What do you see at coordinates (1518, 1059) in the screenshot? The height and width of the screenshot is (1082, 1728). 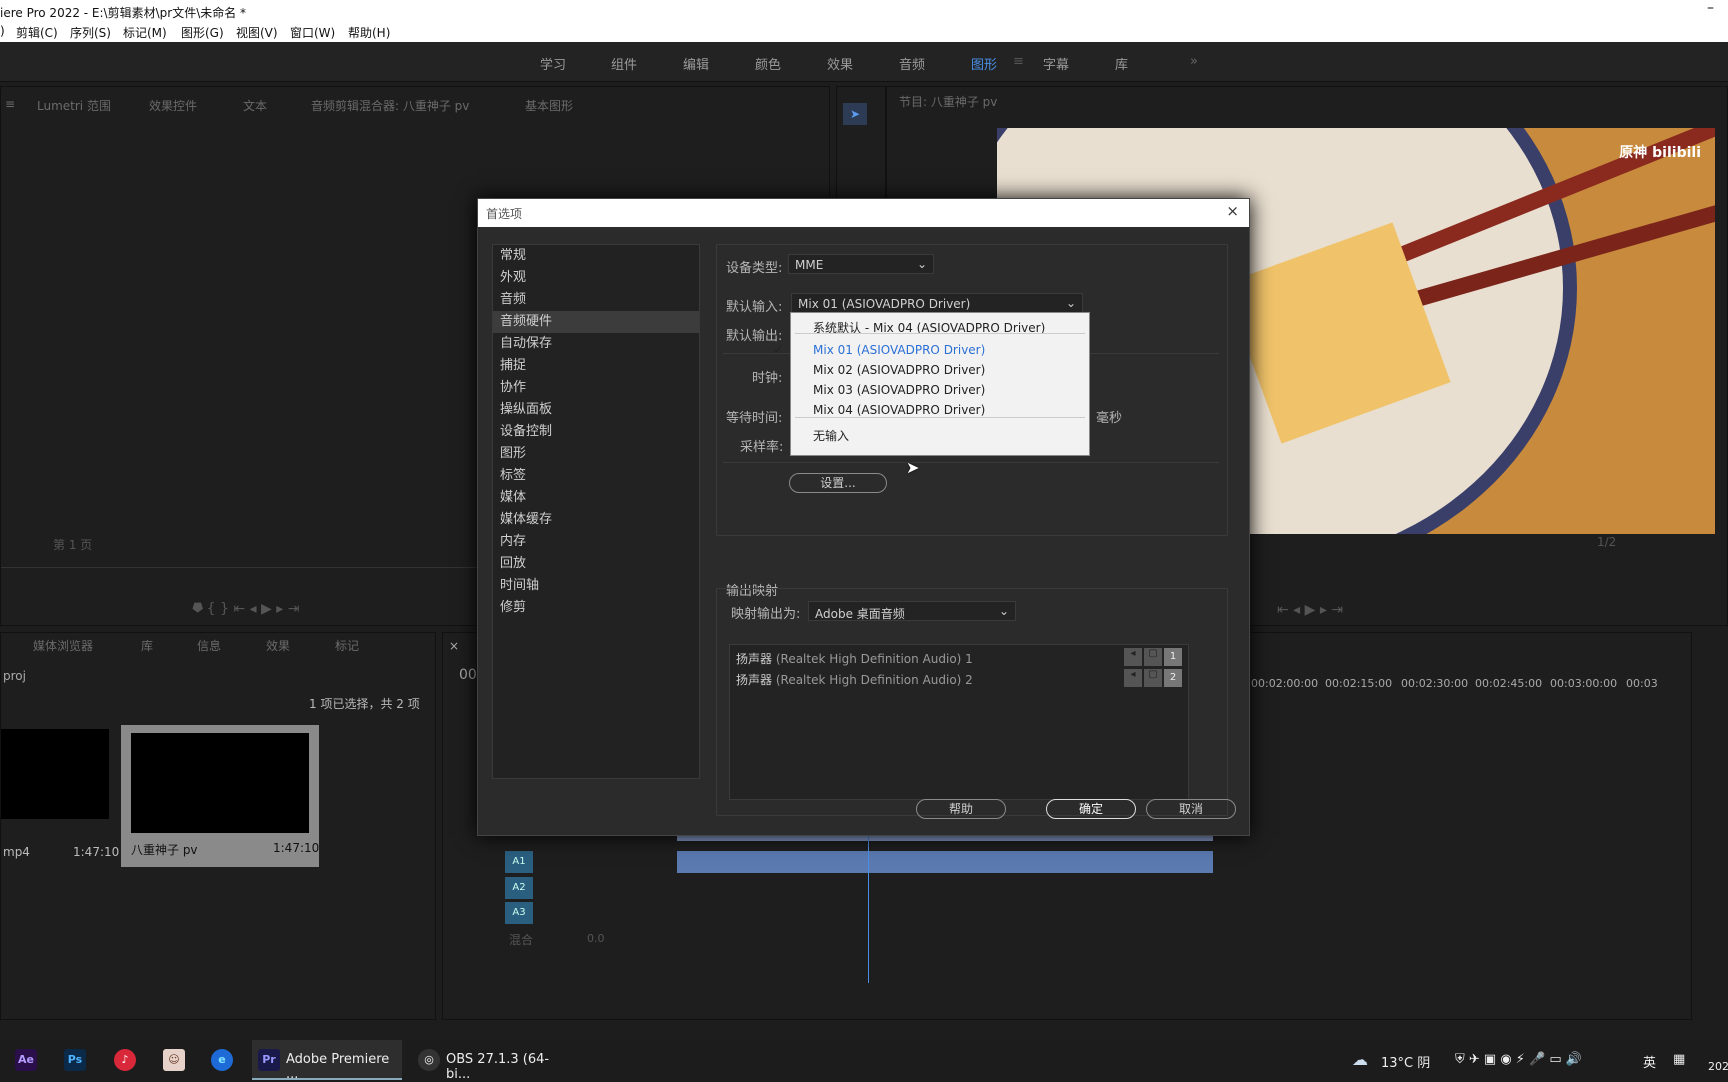 I see `tray-icons: ⛨ ✈ ▣ ◉ ⚡ 🎤 ▭ 🔊` at bounding box center [1518, 1059].